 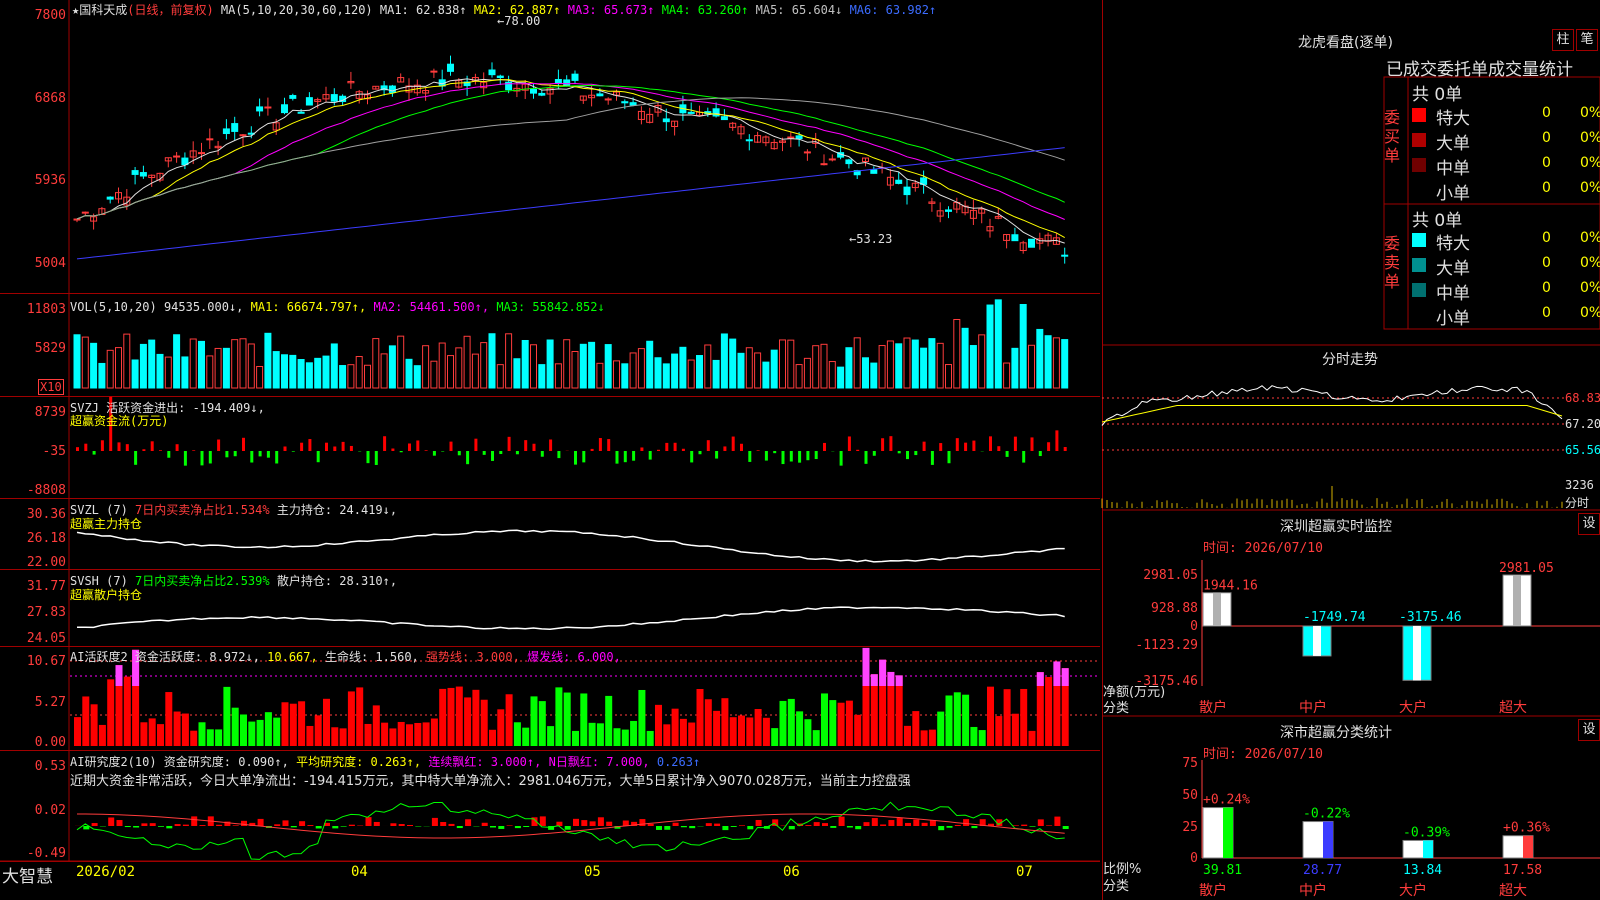 What do you see at coordinates (106, 595) in the screenshot?
I see `svsh-sub: 超赢散户持仓` at bounding box center [106, 595].